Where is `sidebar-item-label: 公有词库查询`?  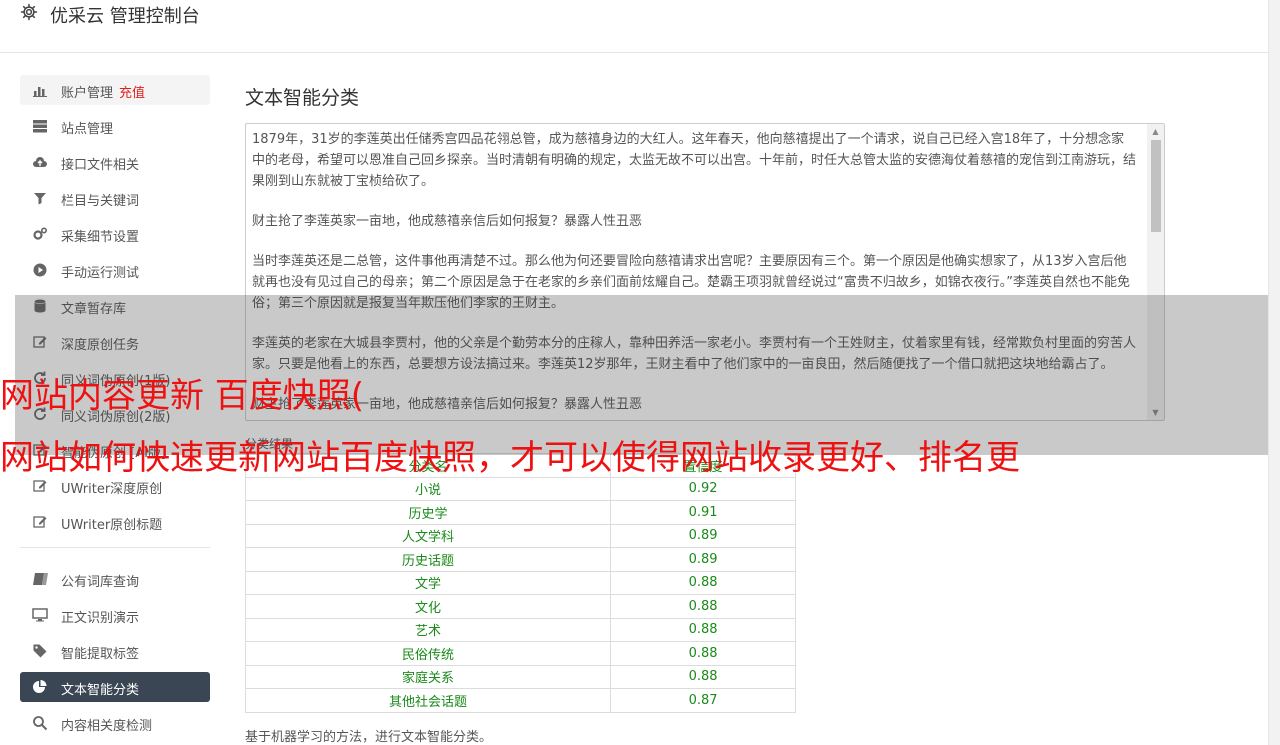
sidebar-item-label: 公有词库查询 is located at coordinates (100, 582).